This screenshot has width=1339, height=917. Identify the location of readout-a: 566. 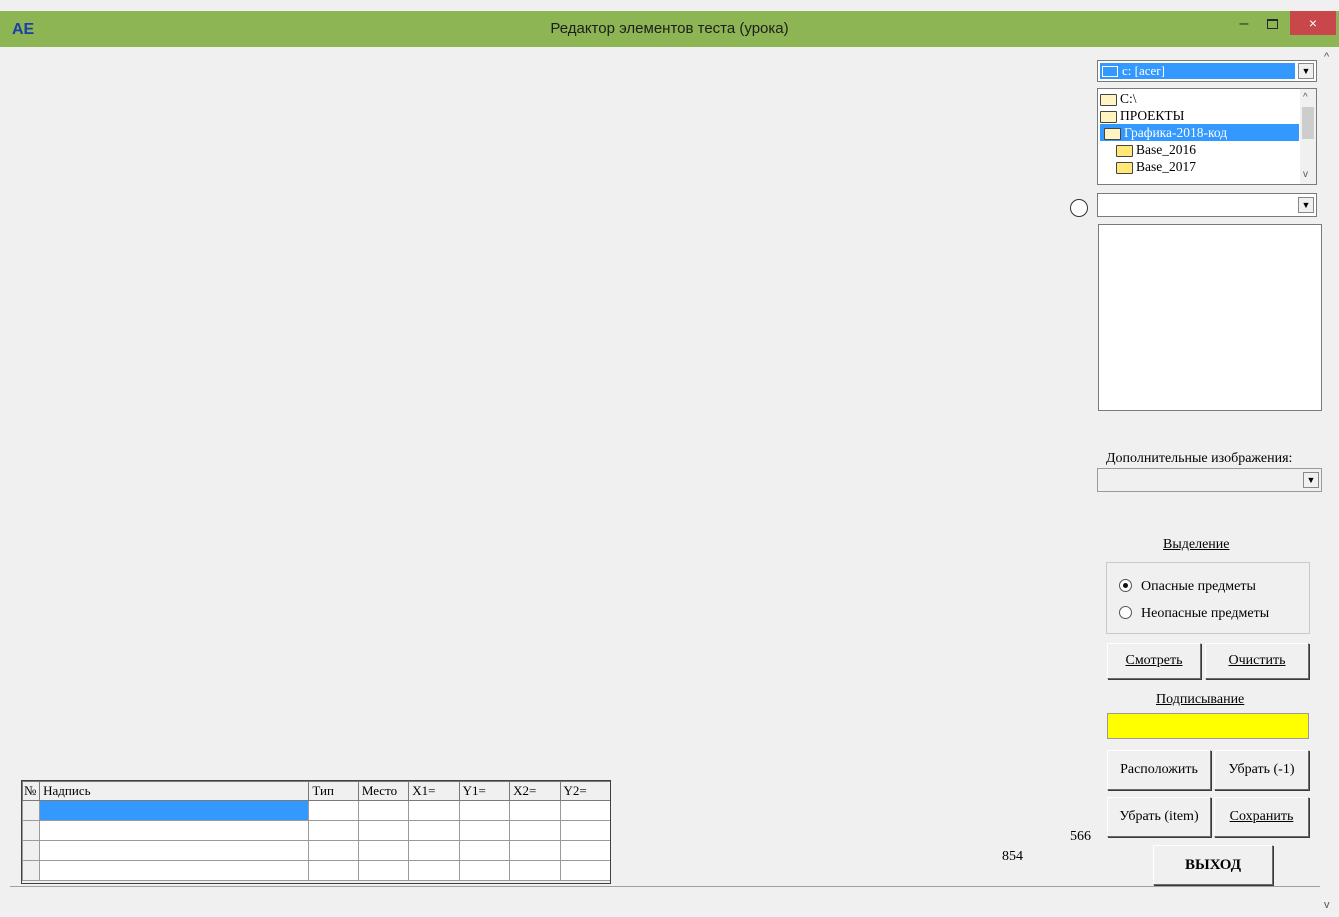
(1080, 836).